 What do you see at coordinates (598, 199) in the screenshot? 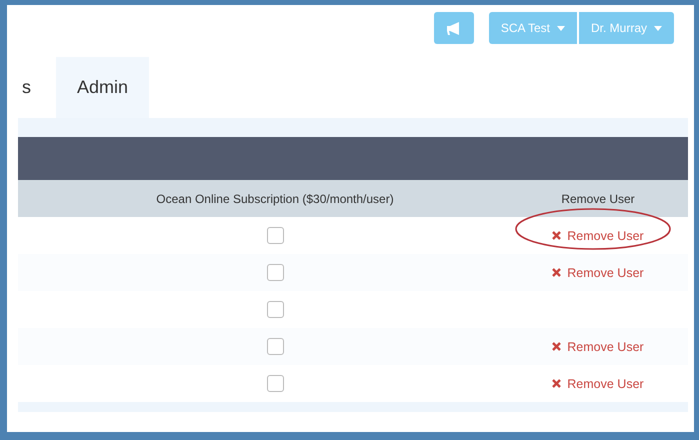
I see `column-header: Remove User` at bounding box center [598, 199].